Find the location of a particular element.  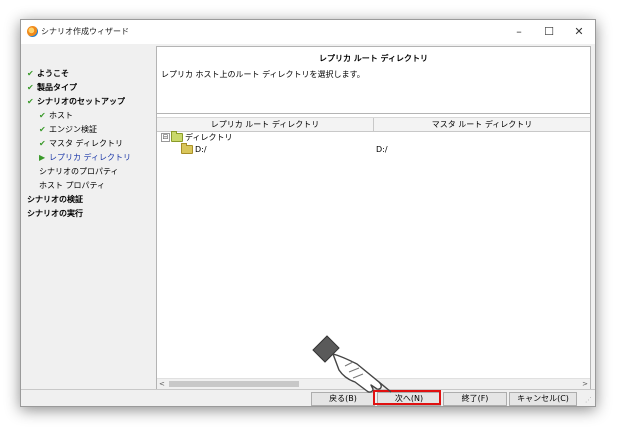

minimize-button: – is located at coordinates (519, 32).